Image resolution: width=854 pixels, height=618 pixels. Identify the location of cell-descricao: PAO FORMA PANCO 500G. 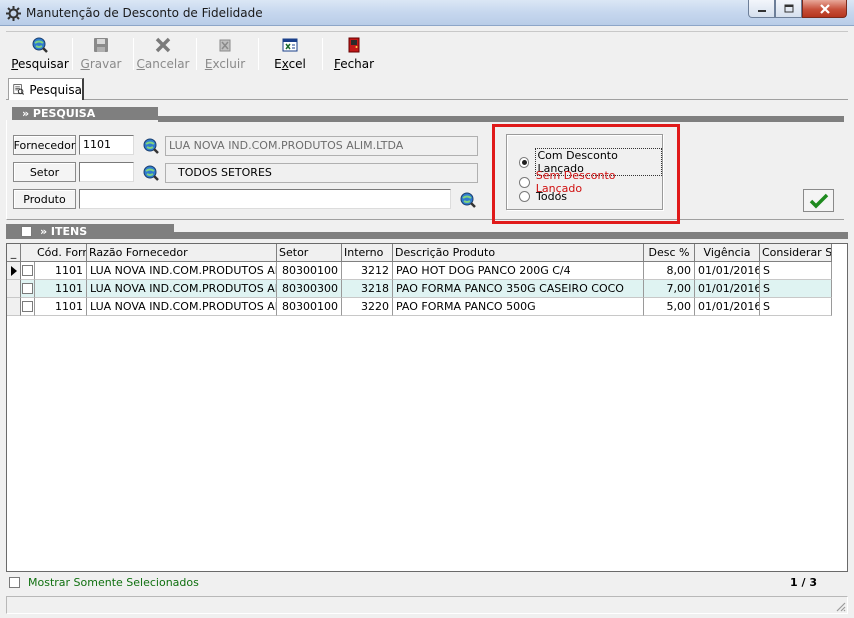
(518, 307).